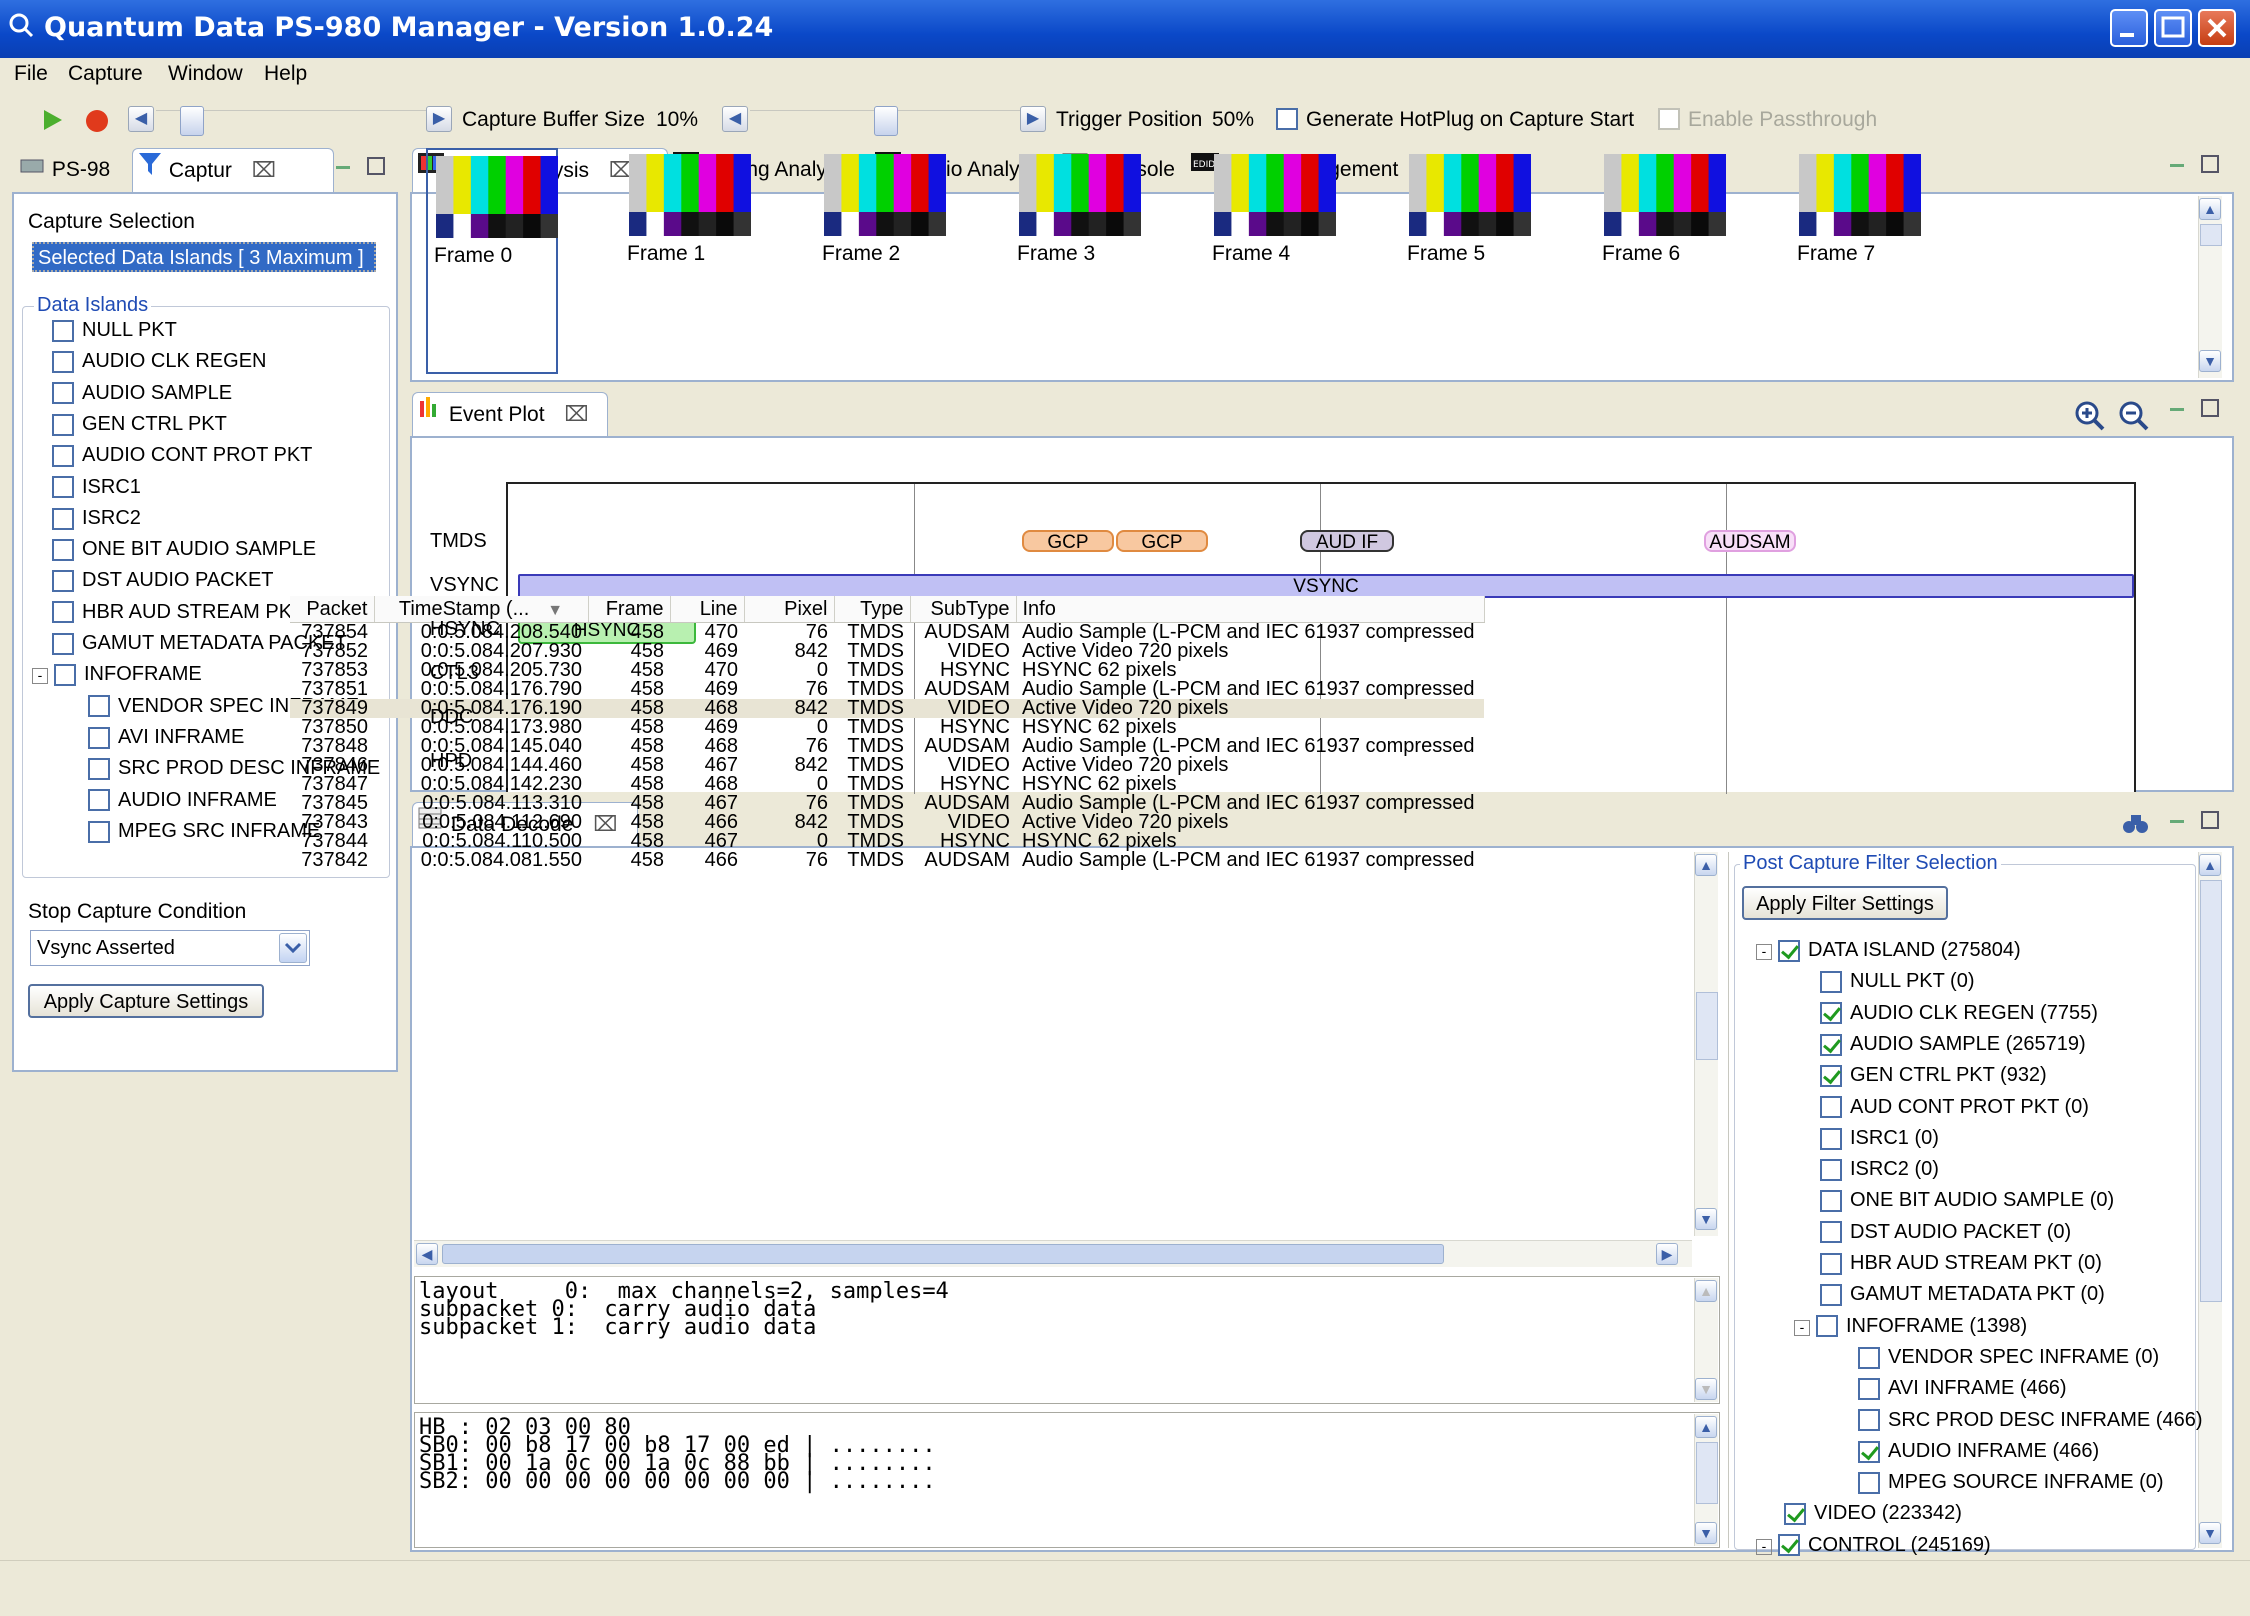 This screenshot has height=1616, width=2250. Describe the element at coordinates (2134, 419) in the screenshot. I see `zoom-out-icon` at that location.